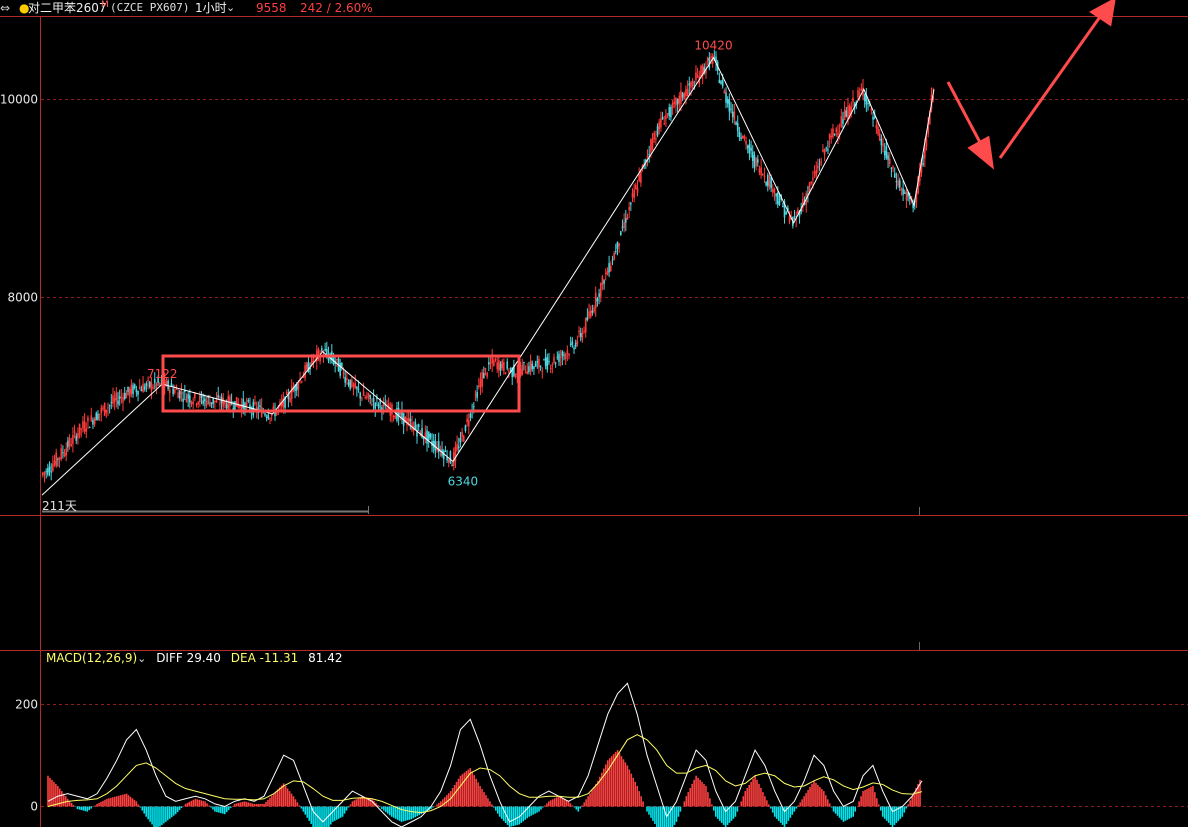 The width and height of the screenshot is (1188, 827). Describe the element at coordinates (484, 788) in the screenshot. I see `macd-histogram` at that location.